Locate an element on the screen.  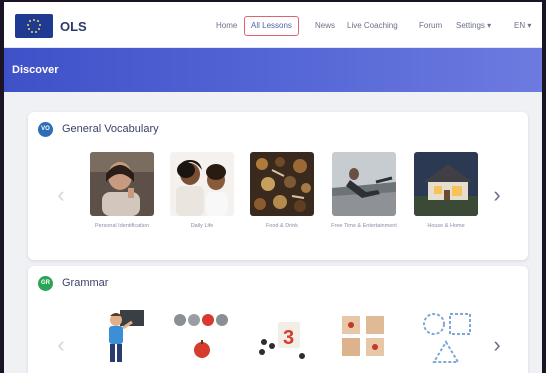
app-logo-text: OLS is located at coordinates (73, 26).